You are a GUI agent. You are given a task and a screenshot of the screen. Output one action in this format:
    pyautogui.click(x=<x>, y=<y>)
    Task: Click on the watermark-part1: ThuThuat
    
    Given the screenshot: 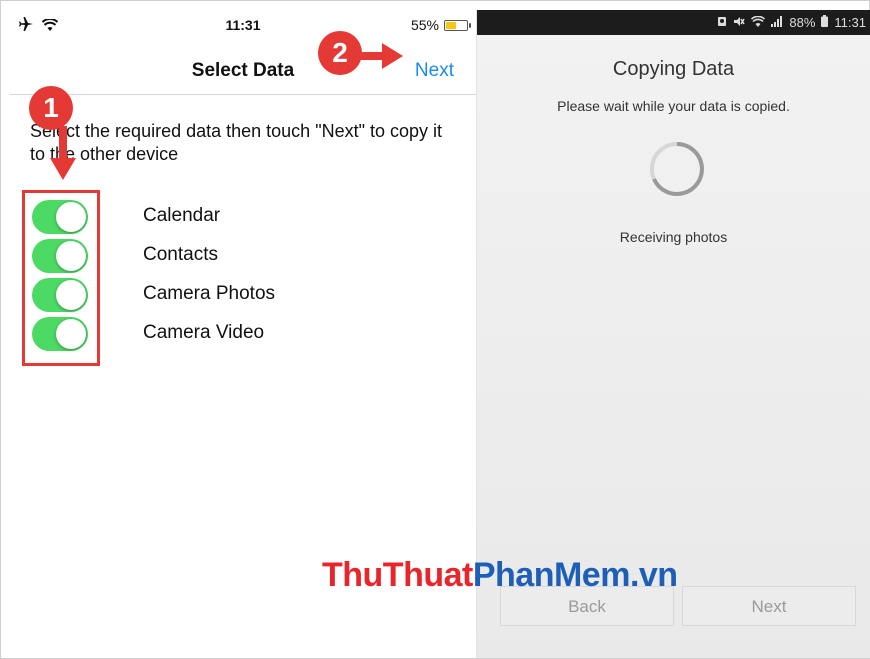 What is the action you would take?
    pyautogui.click(x=397, y=575)
    